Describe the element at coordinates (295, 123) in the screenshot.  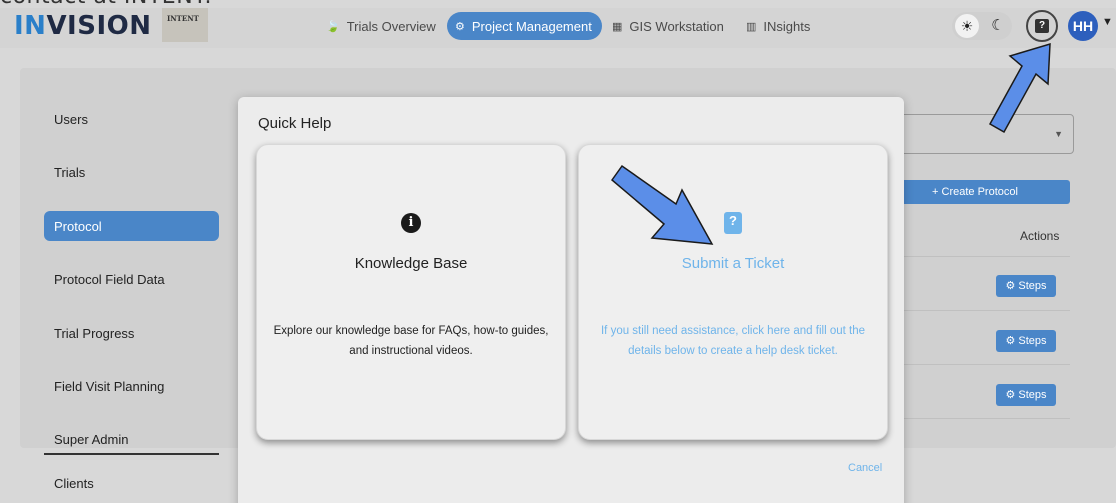
I see `modal-title: Quick Help` at that location.